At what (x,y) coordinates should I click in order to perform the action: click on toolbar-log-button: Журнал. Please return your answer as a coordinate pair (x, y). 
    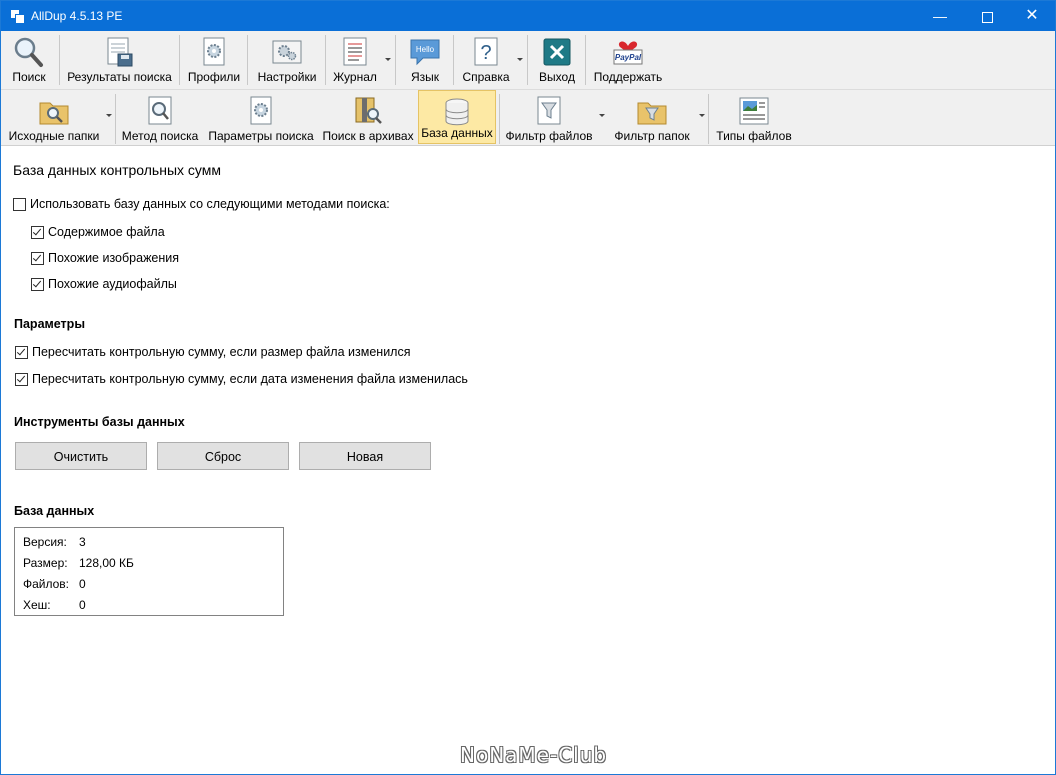
    Looking at the image, I should click on (355, 59).